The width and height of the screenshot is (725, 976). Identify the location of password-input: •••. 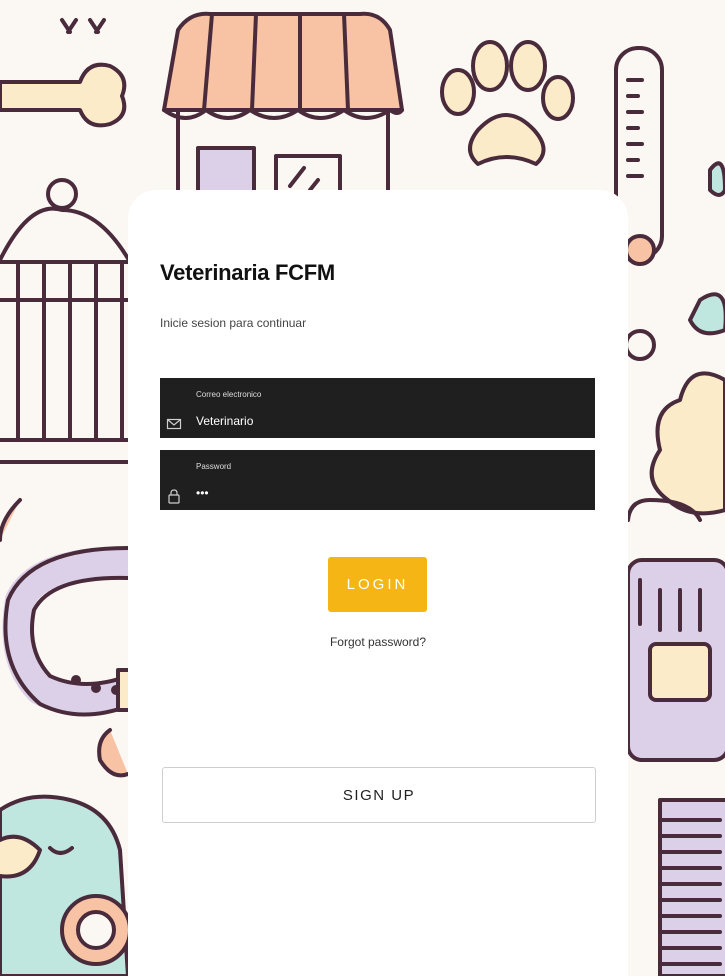
(386, 493).